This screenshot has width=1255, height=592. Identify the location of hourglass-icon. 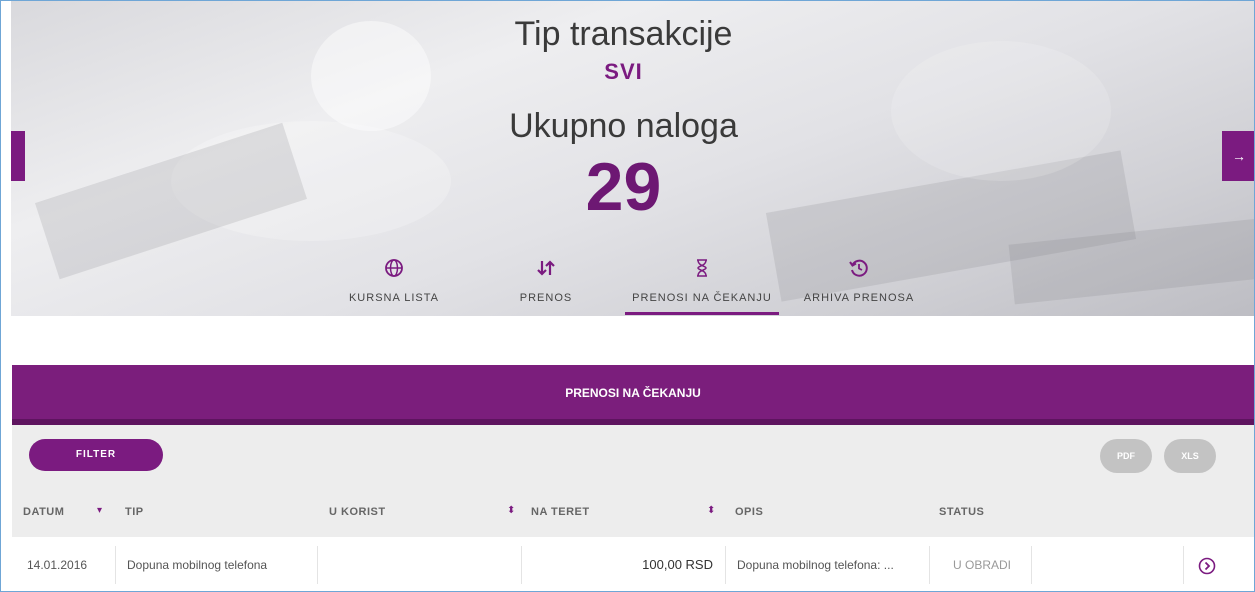
(702, 268).